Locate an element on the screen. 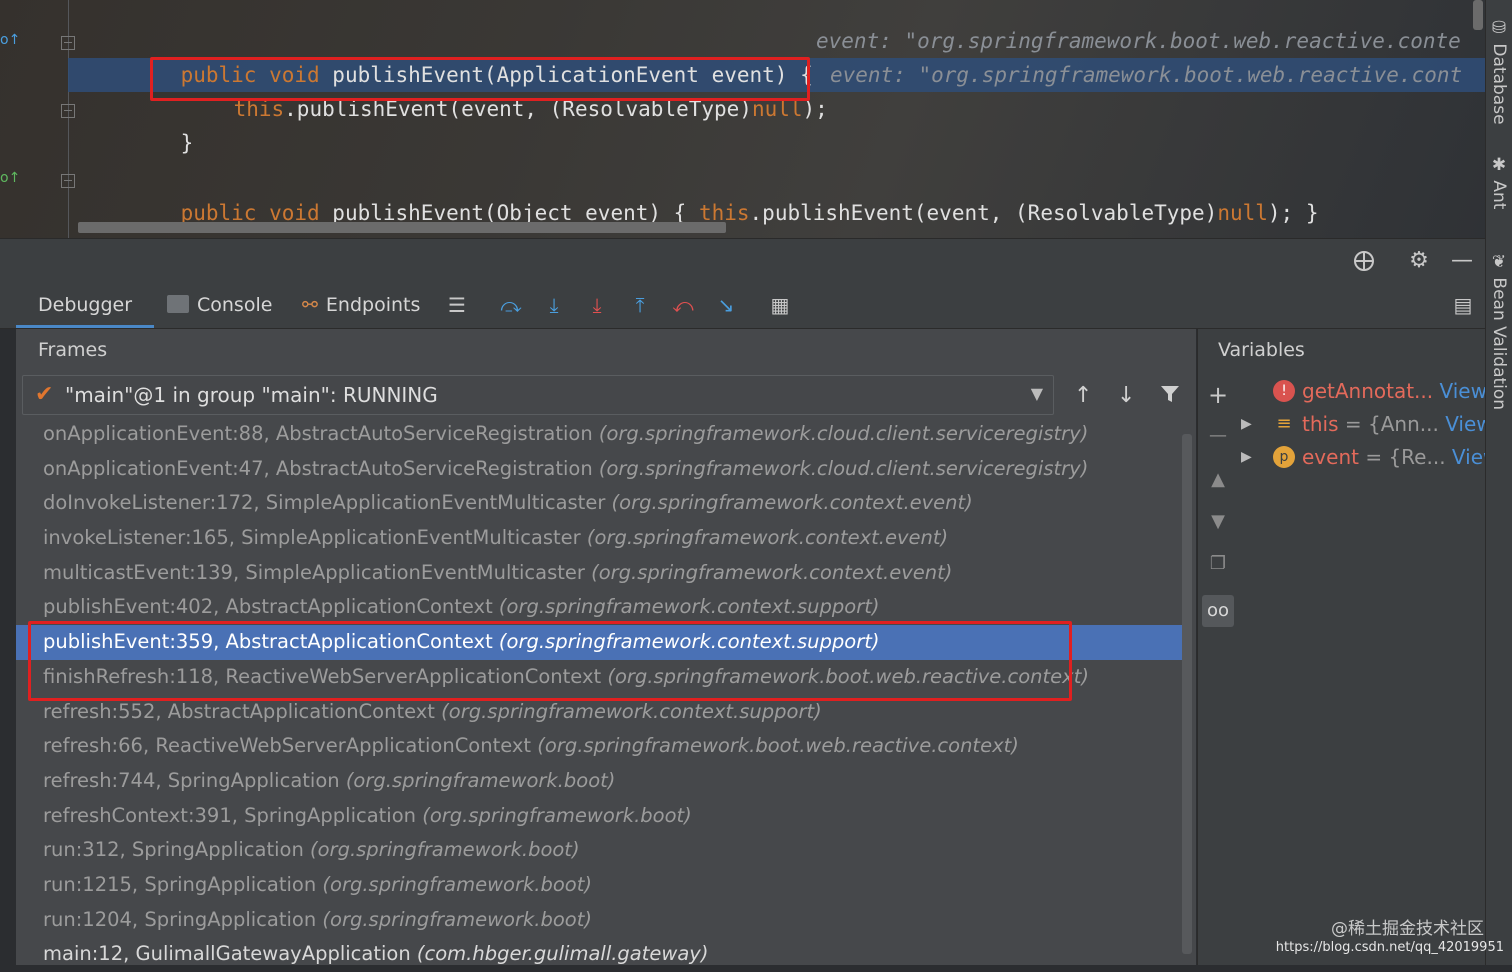 This screenshot has width=1512, height=972. implement-marker-icon: o↑ is located at coordinates (10, 178).